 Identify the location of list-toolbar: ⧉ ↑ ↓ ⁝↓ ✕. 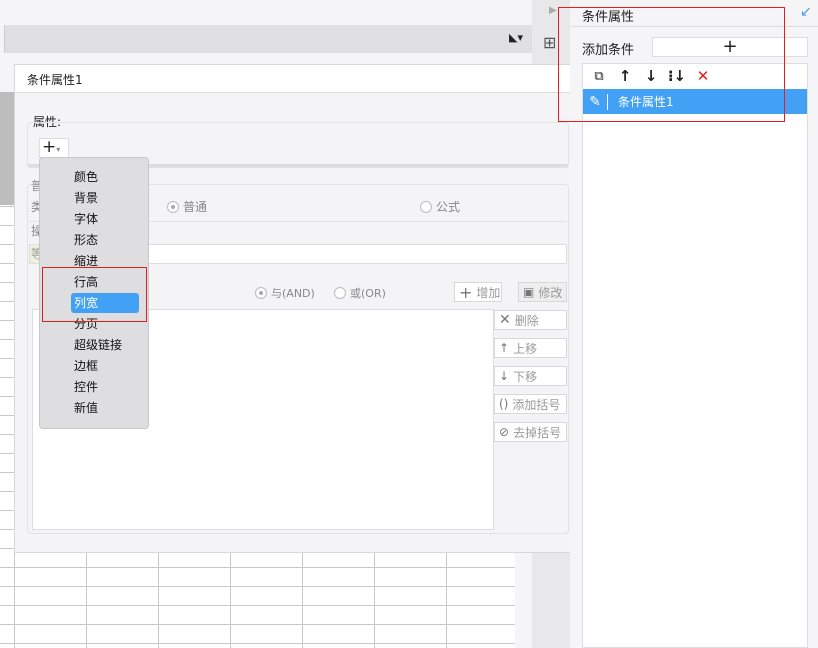
(651, 76).